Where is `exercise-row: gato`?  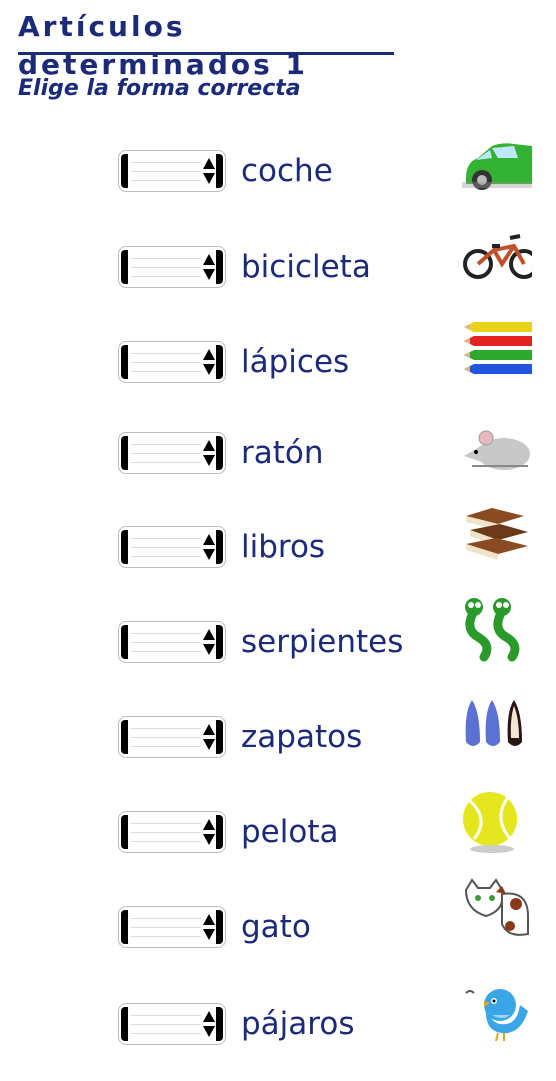 exercise-row: gato is located at coordinates (278, 931).